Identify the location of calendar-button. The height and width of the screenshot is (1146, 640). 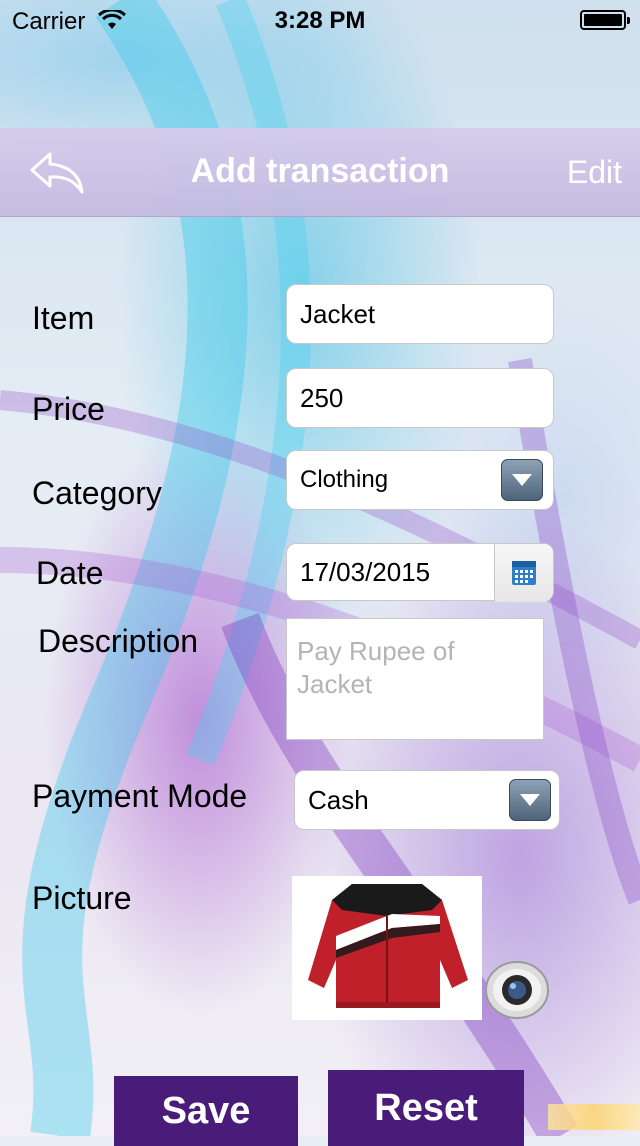
(523, 573).